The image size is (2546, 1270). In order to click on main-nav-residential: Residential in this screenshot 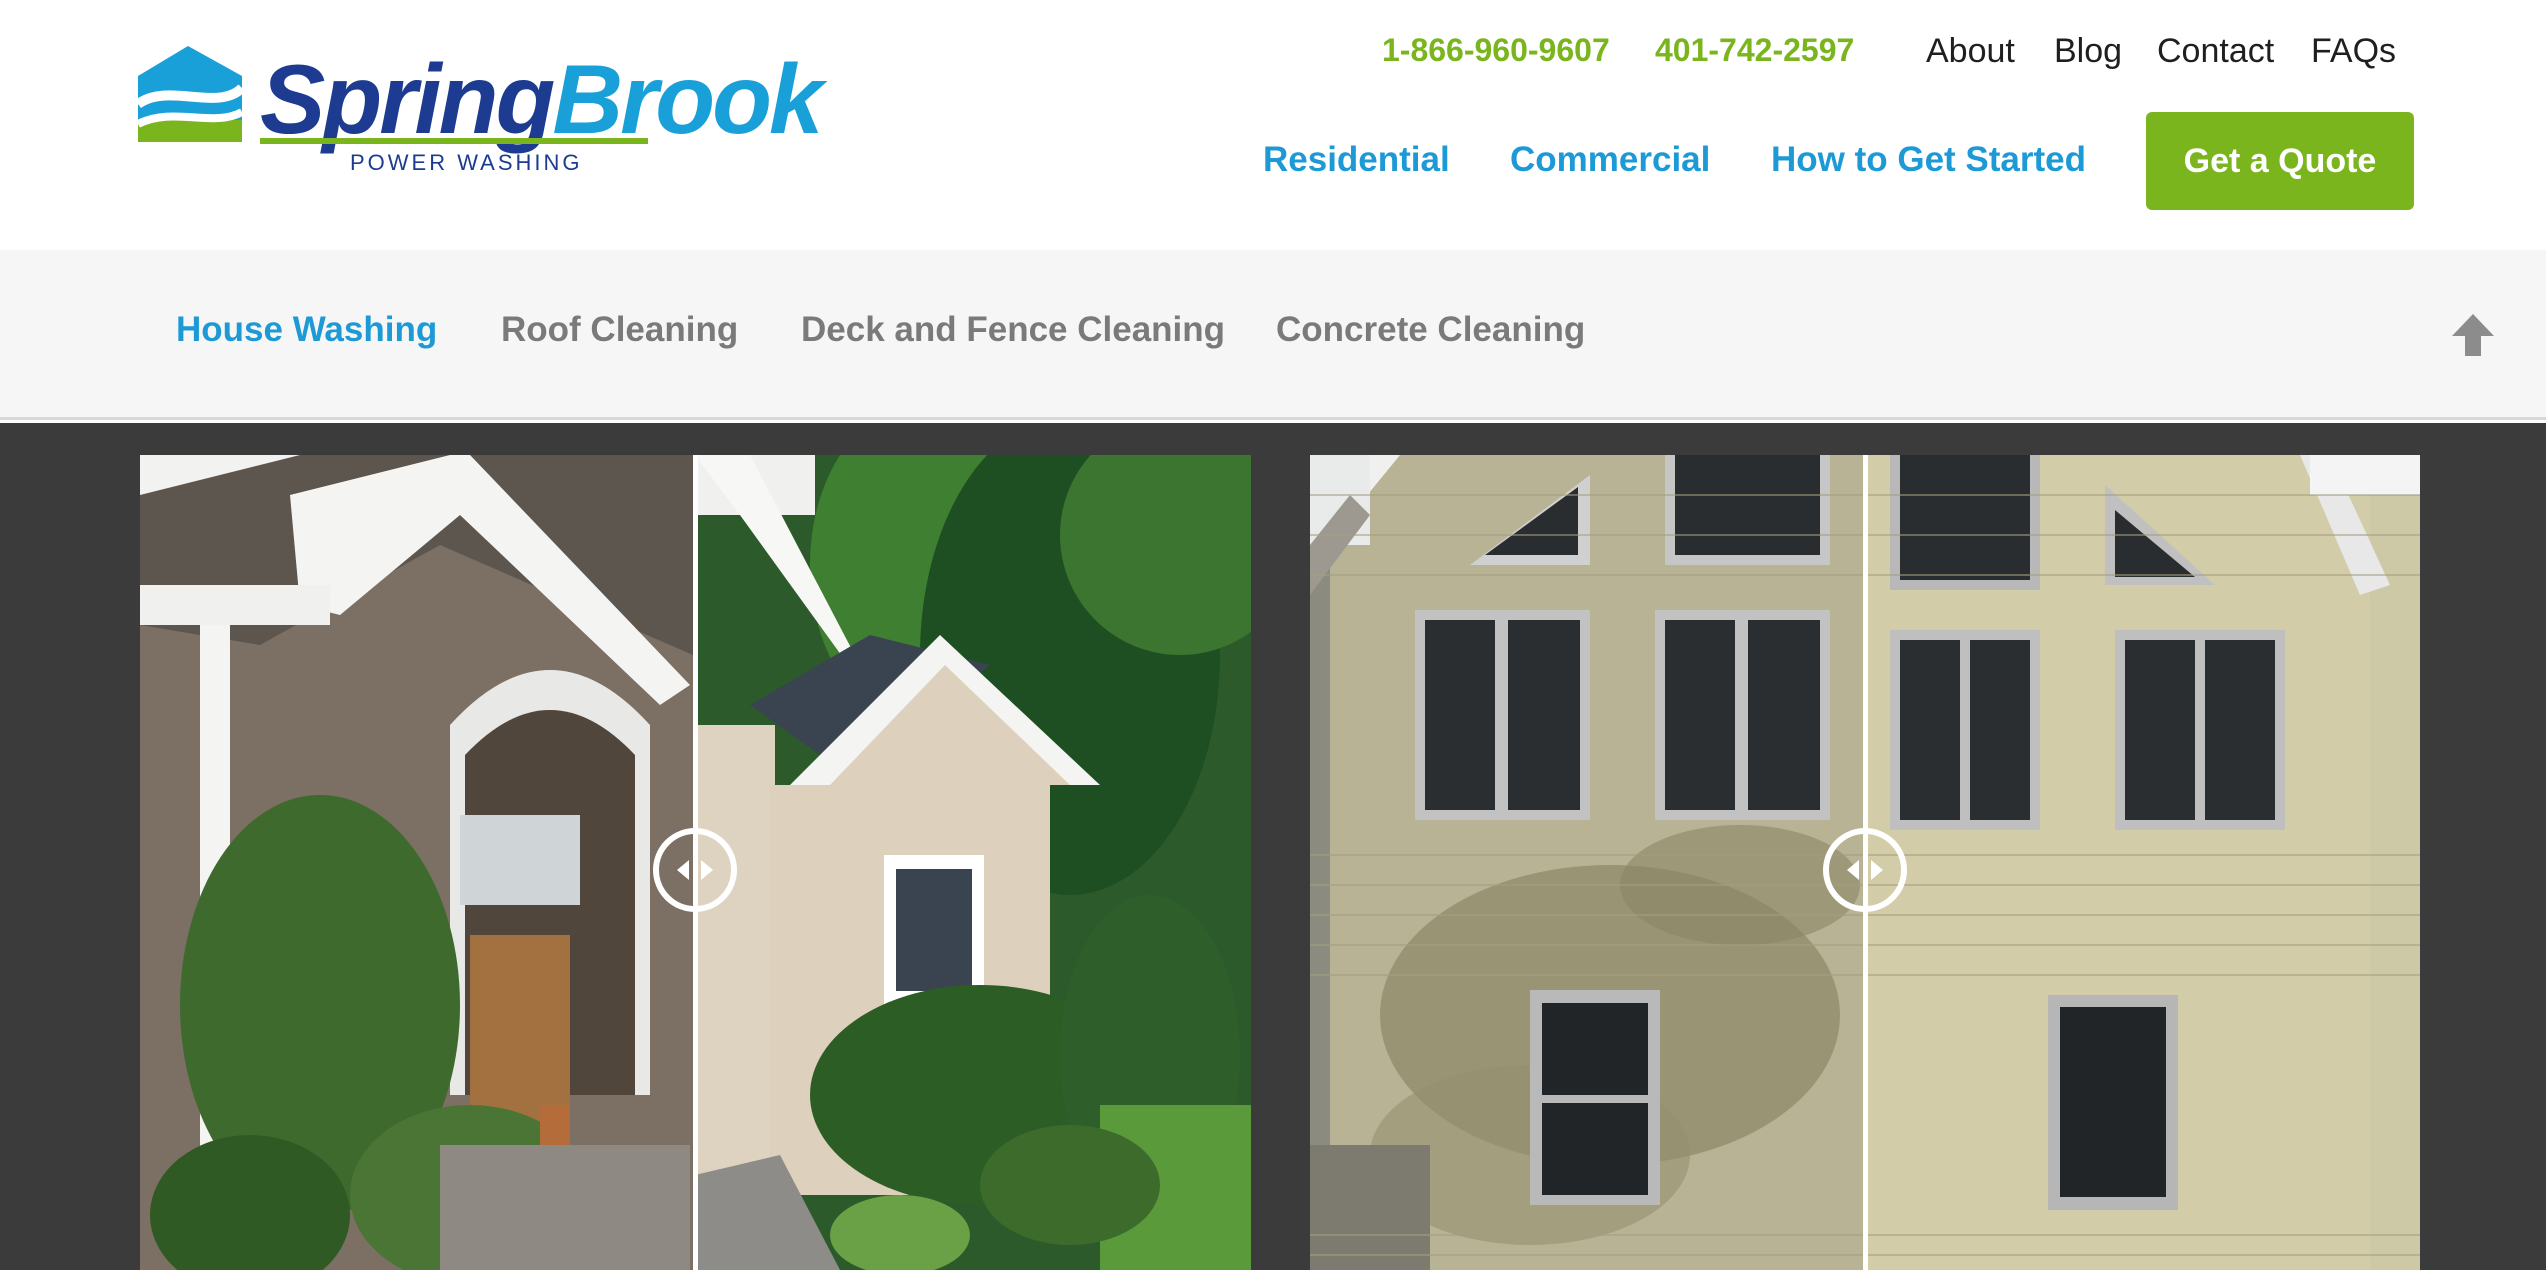, I will do `click(1356, 160)`.